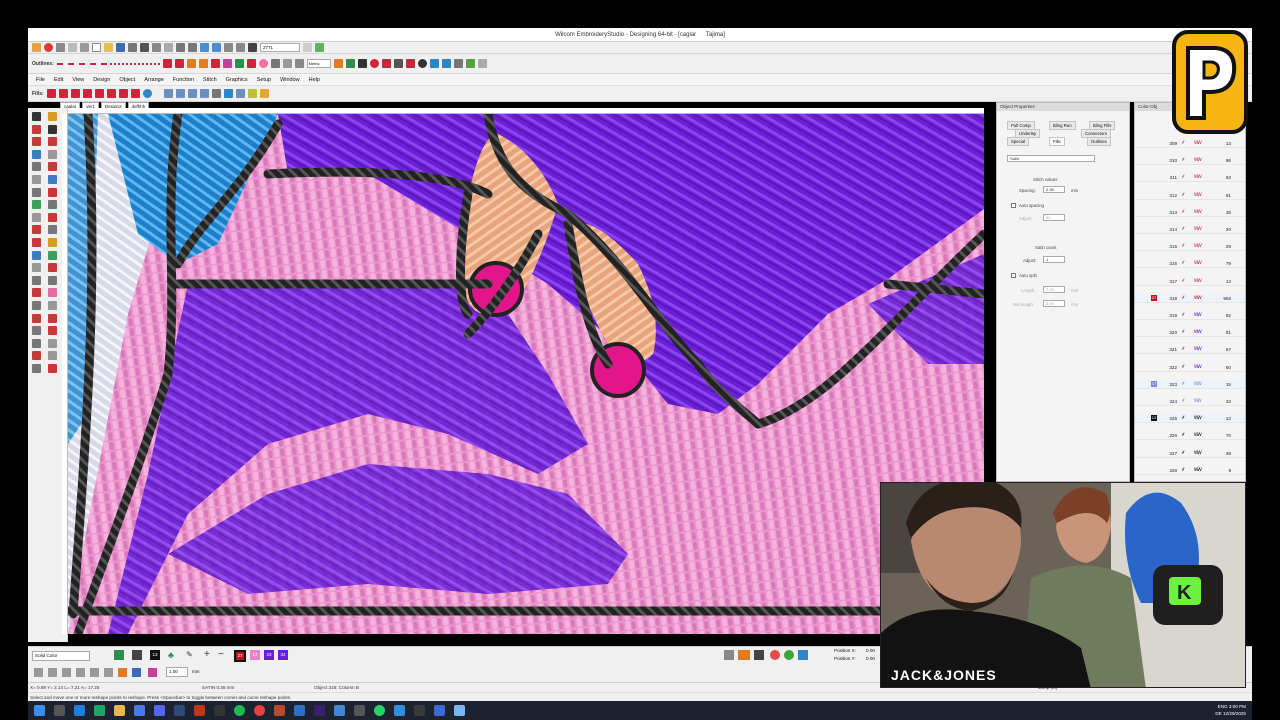 Image resolution: width=1280 pixels, height=720 pixels. Describe the element at coordinates (108, 672) in the screenshot. I see `select-group-icon` at that location.